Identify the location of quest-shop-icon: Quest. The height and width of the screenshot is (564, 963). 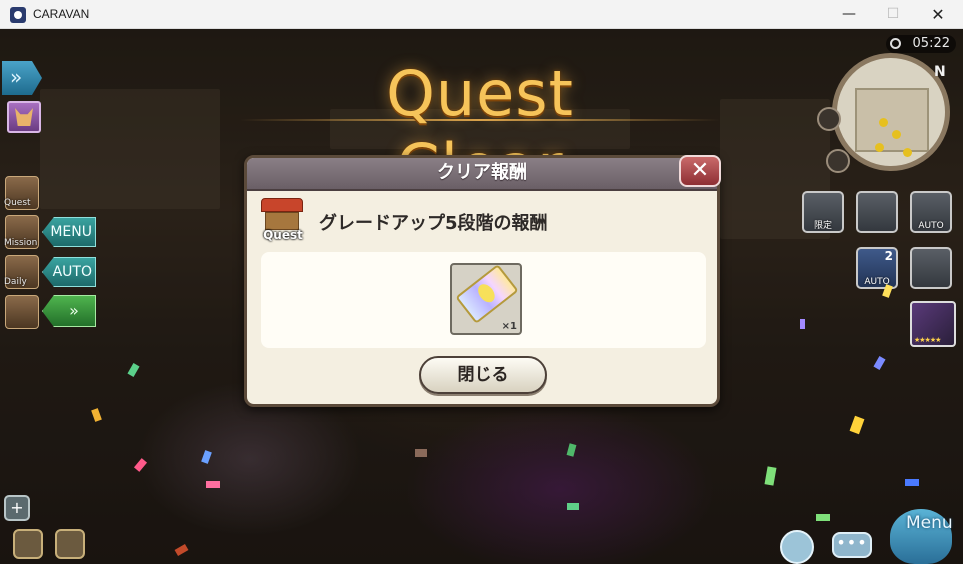
(282, 220).